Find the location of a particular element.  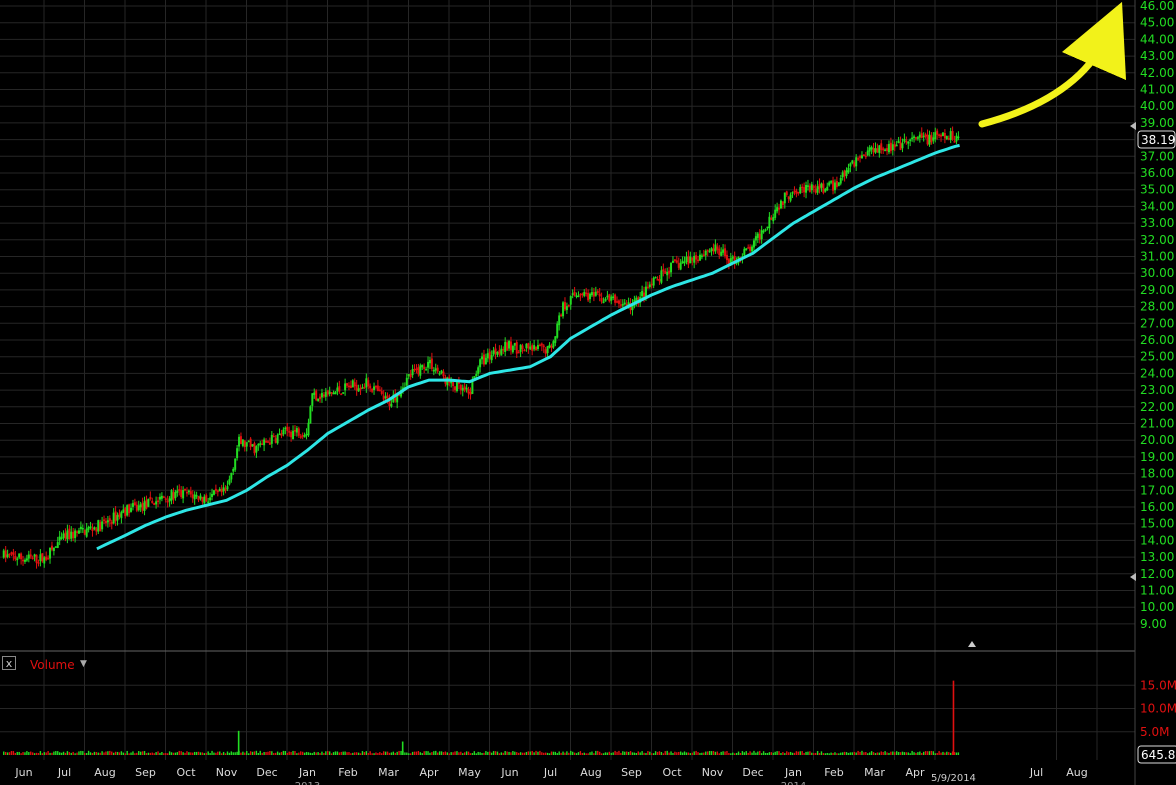

price-tick-label: 27.00 is located at coordinates (1157, 323).